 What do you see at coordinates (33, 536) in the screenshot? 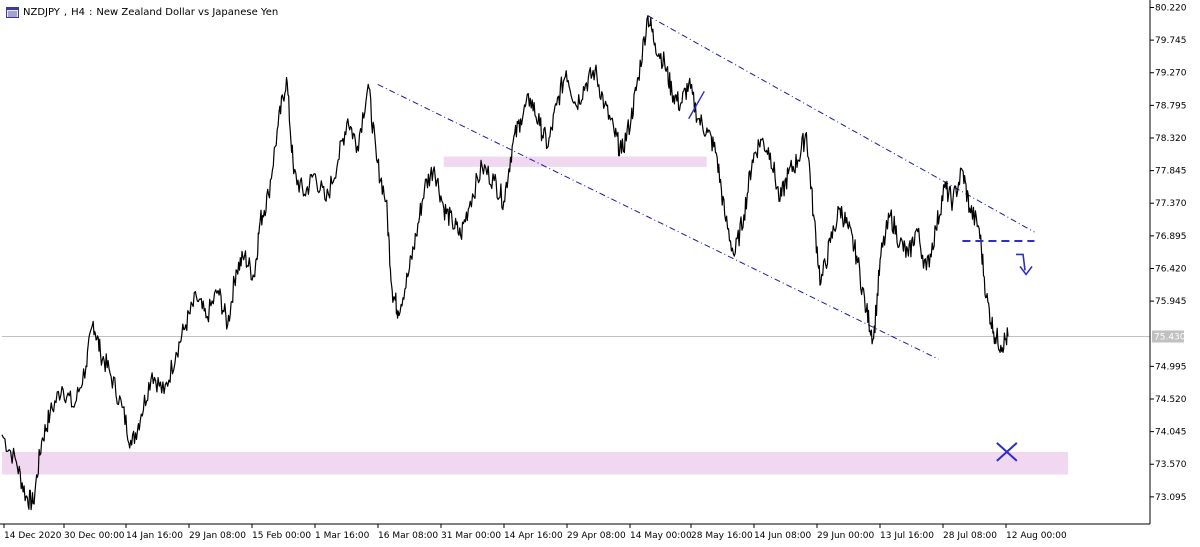
I see `x-tick-label: 14 Dec 2020` at bounding box center [33, 536].